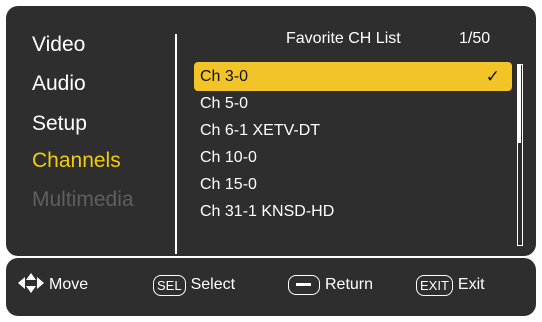 The width and height of the screenshot is (542, 322). Describe the element at coordinates (353, 157) in the screenshot. I see `channel-row: Ch 10-0` at that location.